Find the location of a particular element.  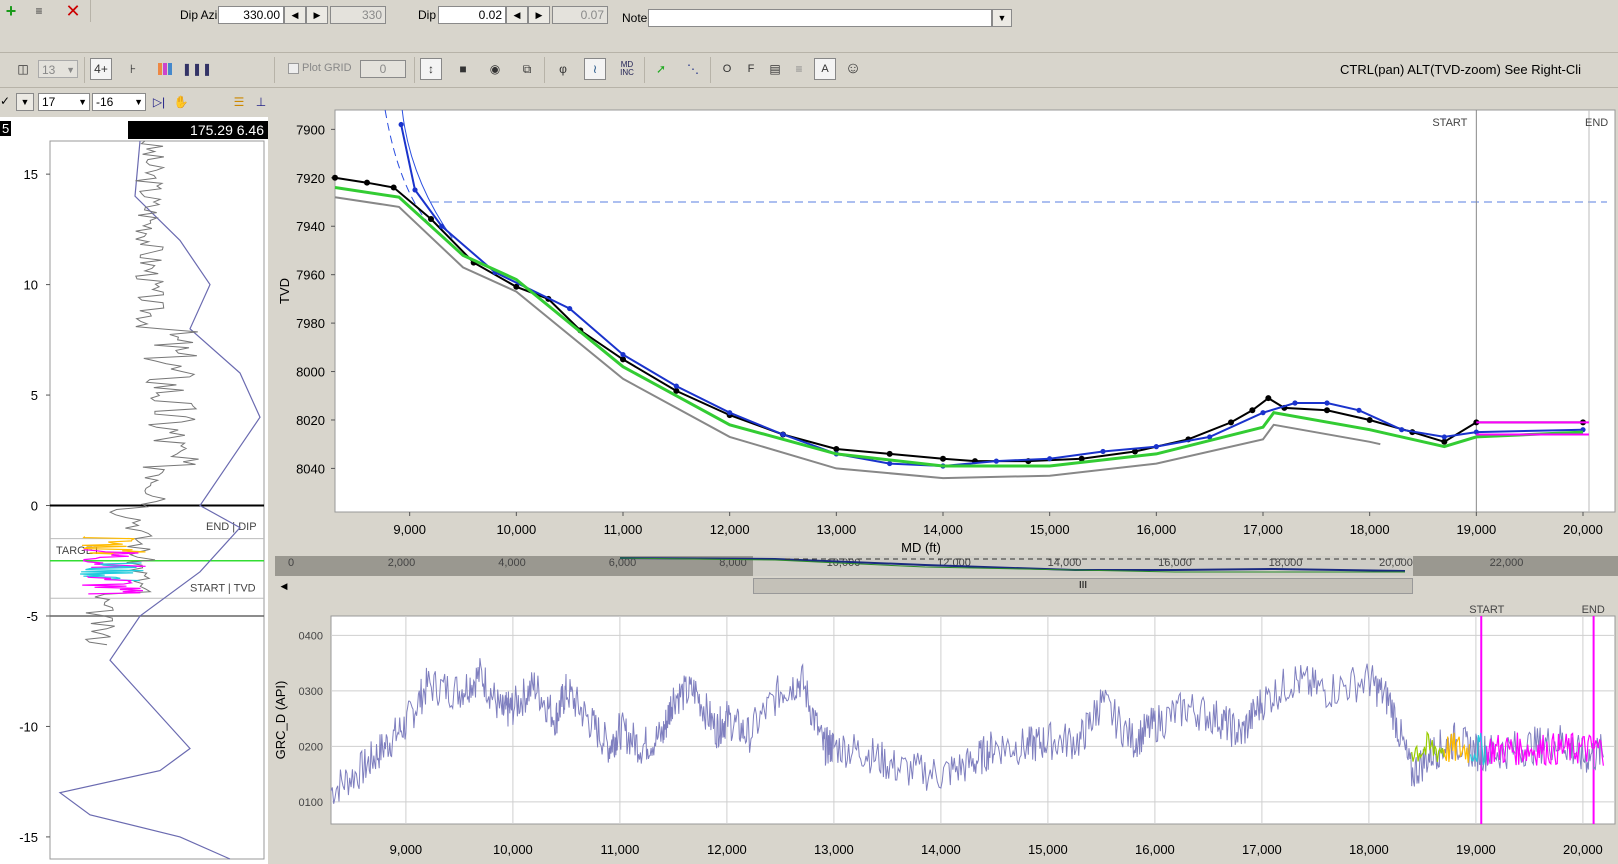

gamma-x-tick-label: 13,000 is located at coordinates (834, 849).